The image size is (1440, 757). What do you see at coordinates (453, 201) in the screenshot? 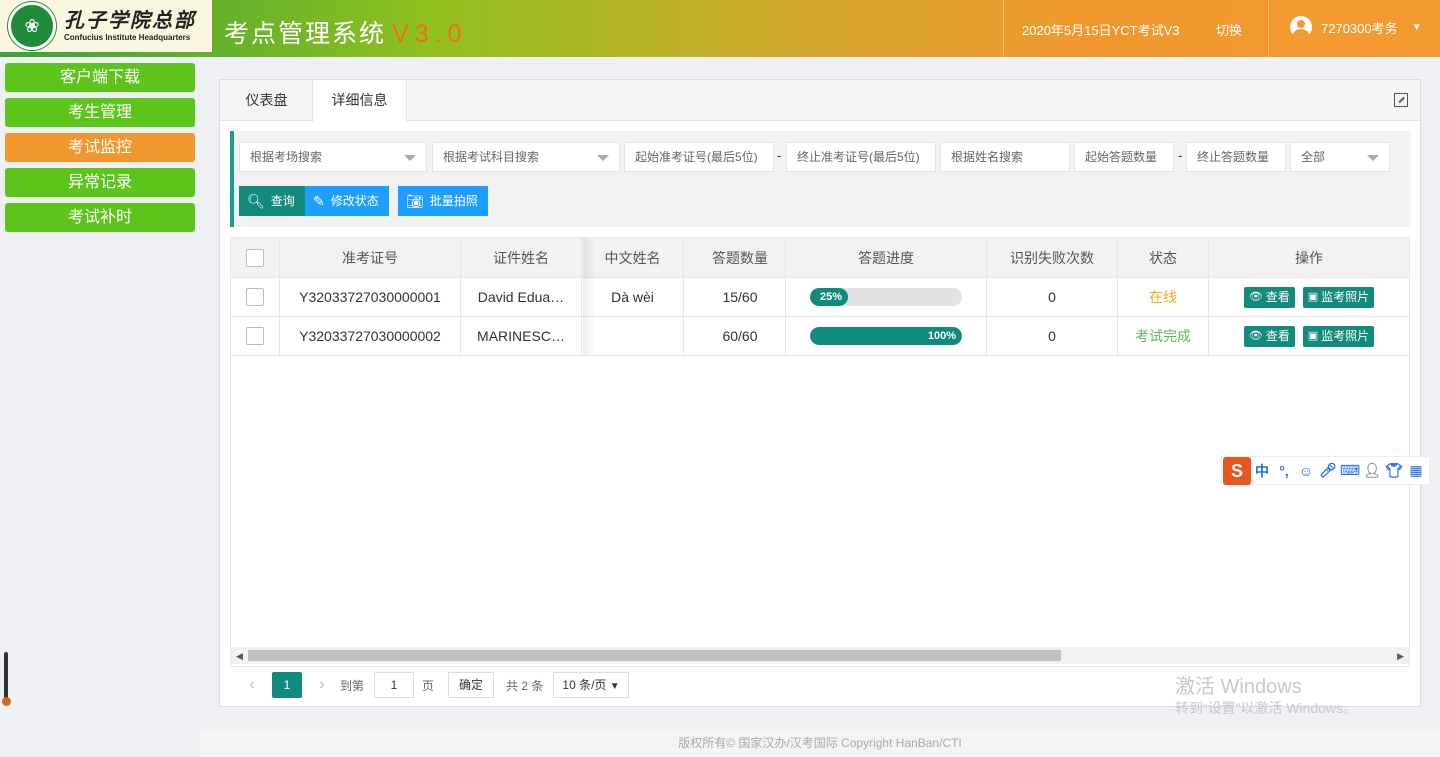
I see `batch-photo-label: 批量拍照` at bounding box center [453, 201].